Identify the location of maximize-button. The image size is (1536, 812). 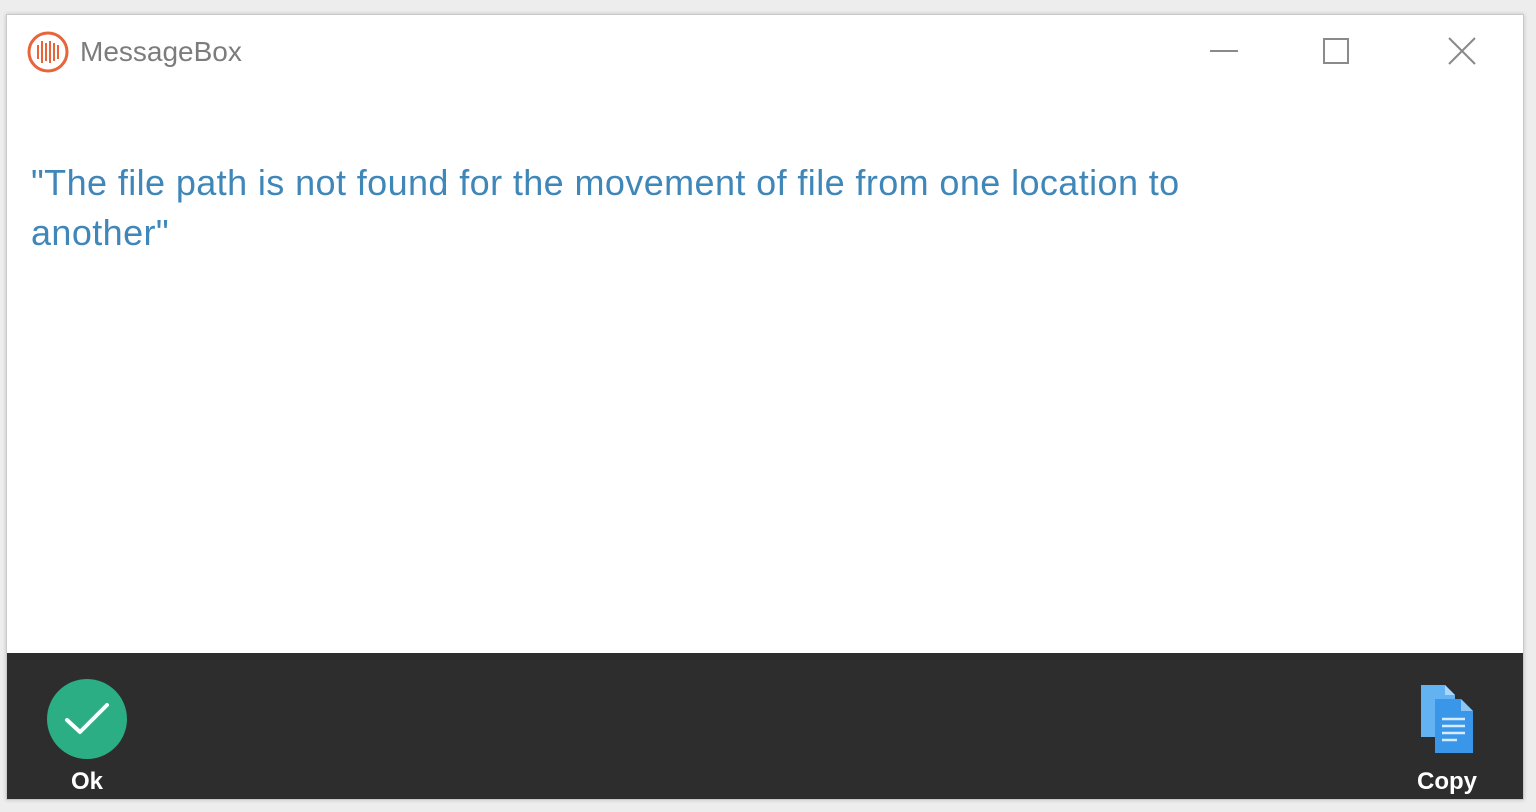
(1336, 51).